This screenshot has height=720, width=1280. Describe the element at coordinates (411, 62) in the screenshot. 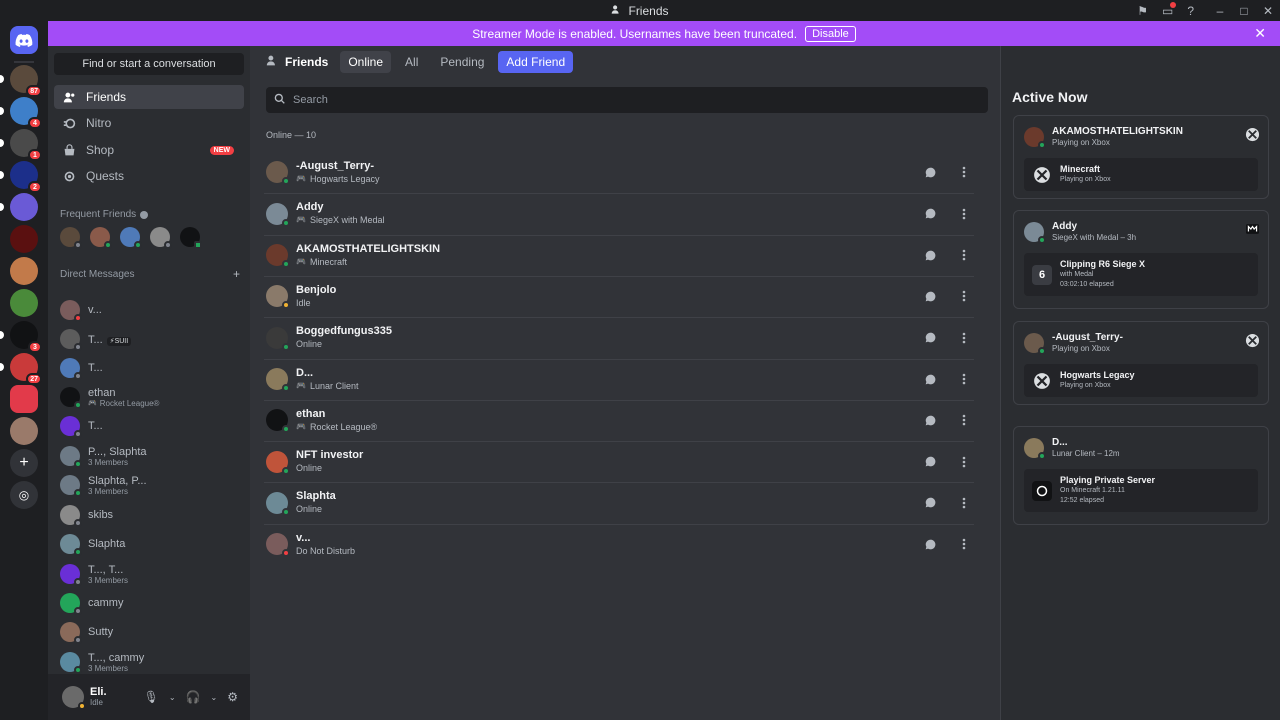

I see `tab-all: All` at that location.